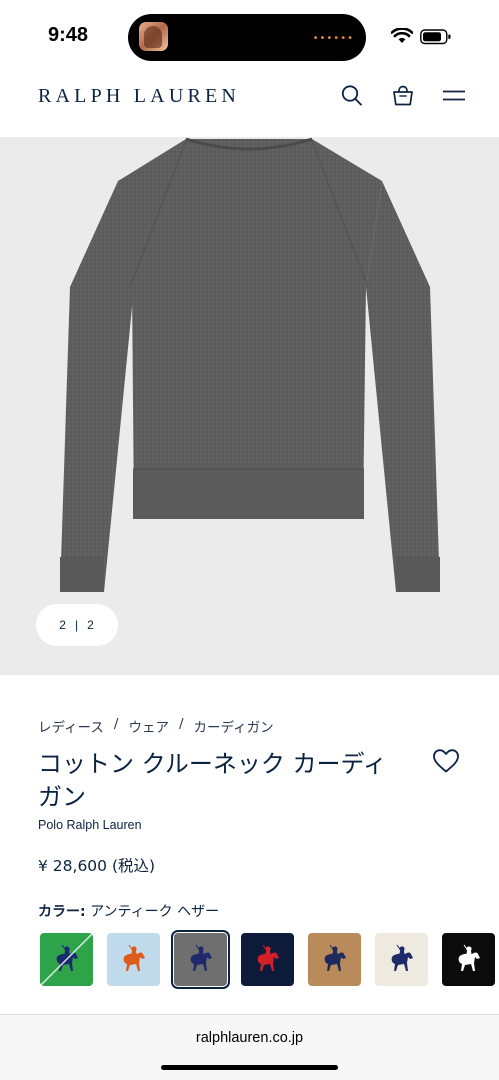  I want to click on color-swatch-camel, so click(334, 959).